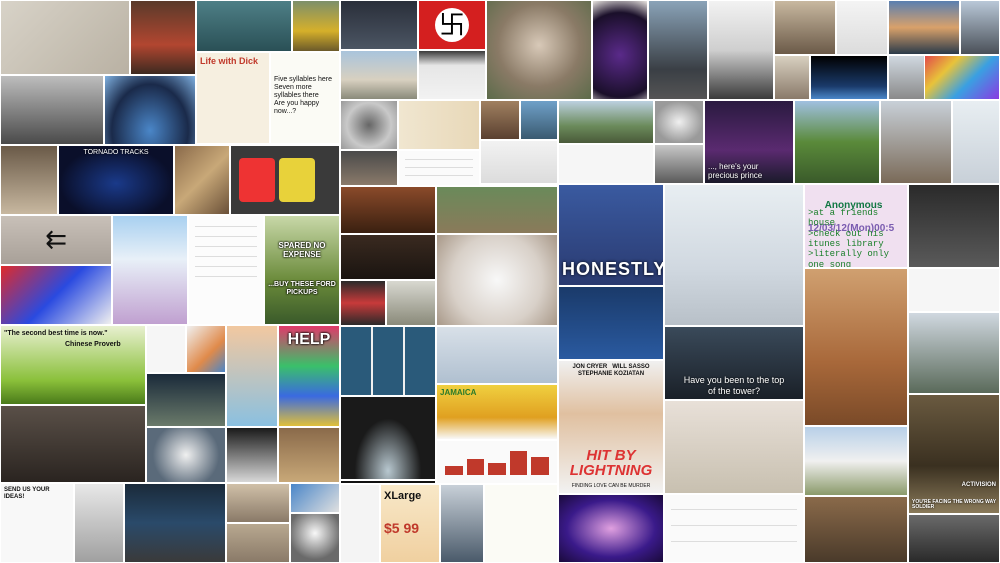  I want to click on thumb-bar-chart, so click(497, 462).